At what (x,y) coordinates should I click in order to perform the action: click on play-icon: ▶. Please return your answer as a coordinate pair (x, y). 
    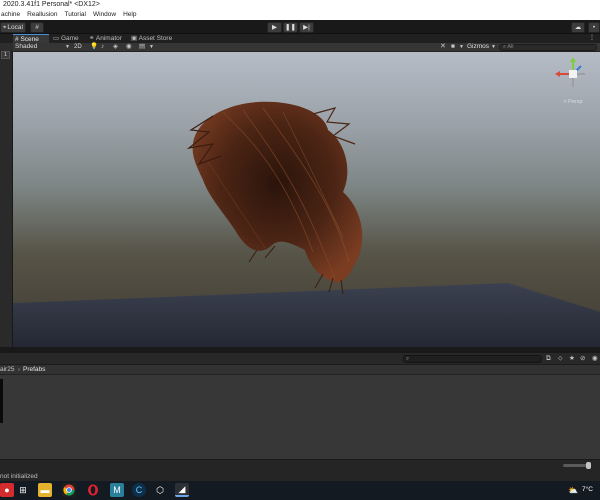
    Looking at the image, I should click on (274, 27).